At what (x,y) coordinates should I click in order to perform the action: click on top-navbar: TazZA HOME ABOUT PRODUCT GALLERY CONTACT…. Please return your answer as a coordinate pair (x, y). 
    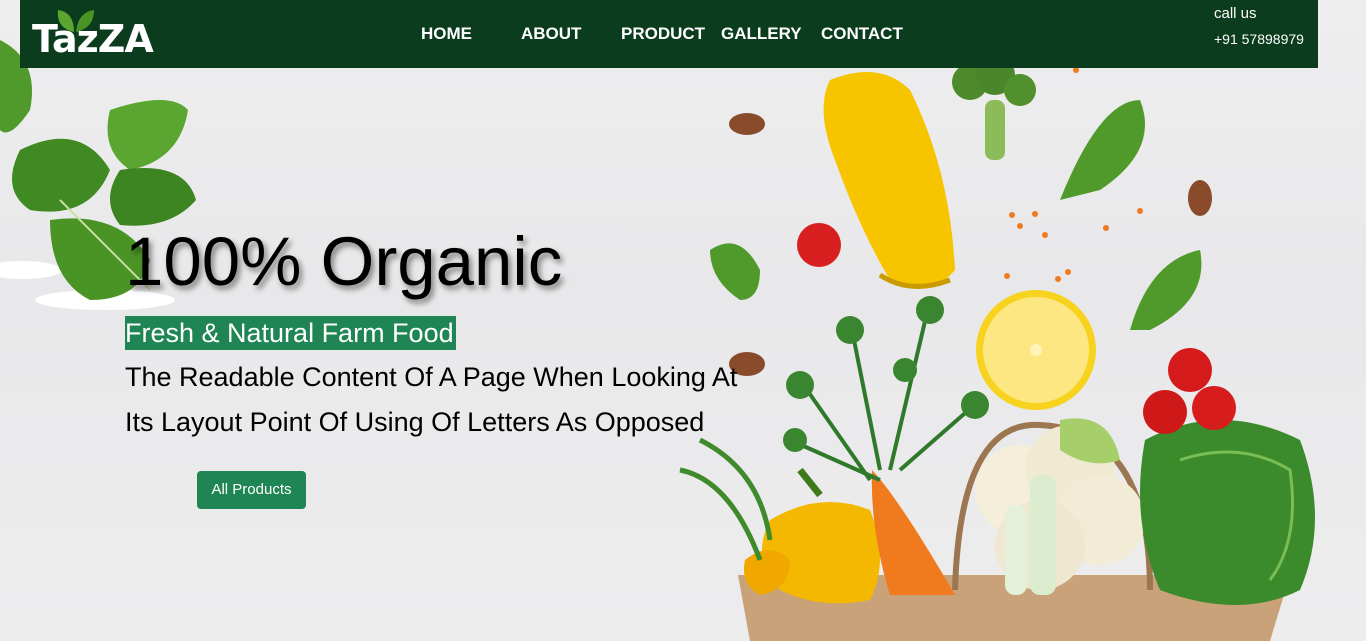
    Looking at the image, I should click on (669, 34).